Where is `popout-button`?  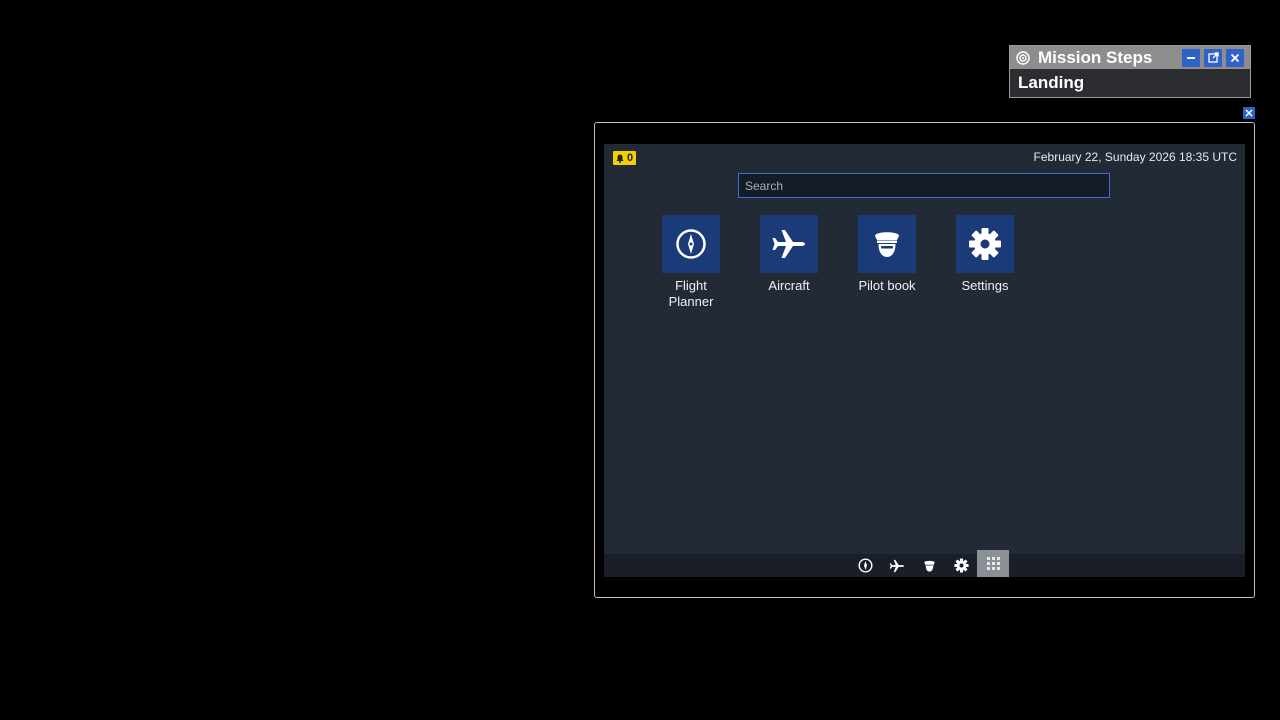
popout-button is located at coordinates (1213, 57).